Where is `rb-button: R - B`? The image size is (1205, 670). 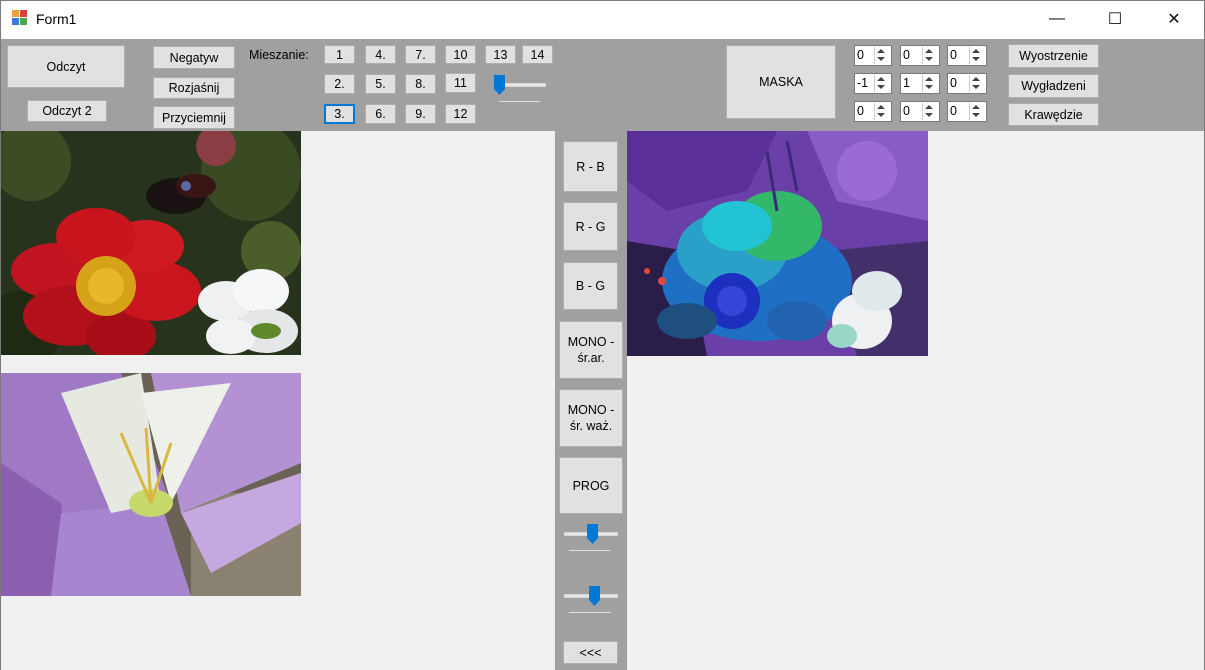
rb-button: R - B is located at coordinates (590, 166).